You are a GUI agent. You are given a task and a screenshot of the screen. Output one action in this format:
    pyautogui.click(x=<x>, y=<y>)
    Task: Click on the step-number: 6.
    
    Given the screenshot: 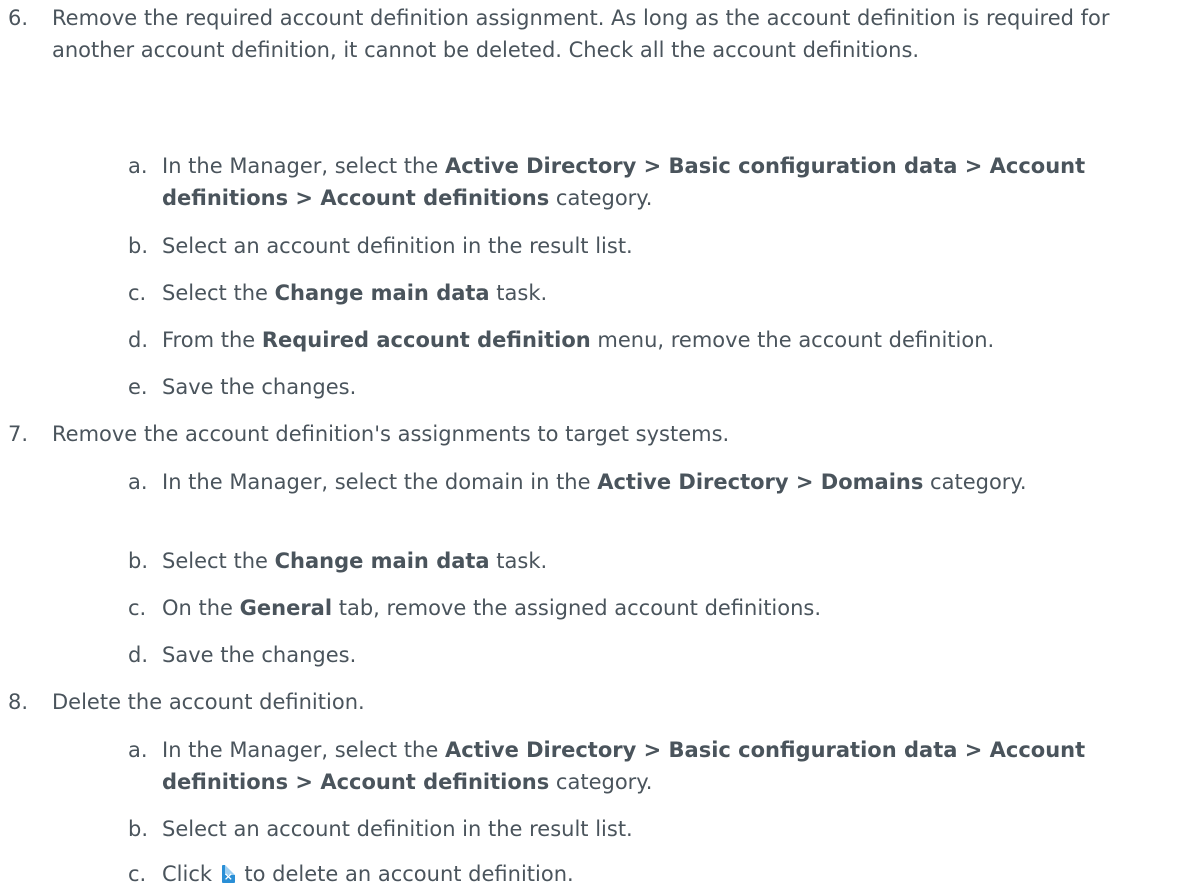 What is the action you would take?
    pyautogui.click(x=18, y=18)
    